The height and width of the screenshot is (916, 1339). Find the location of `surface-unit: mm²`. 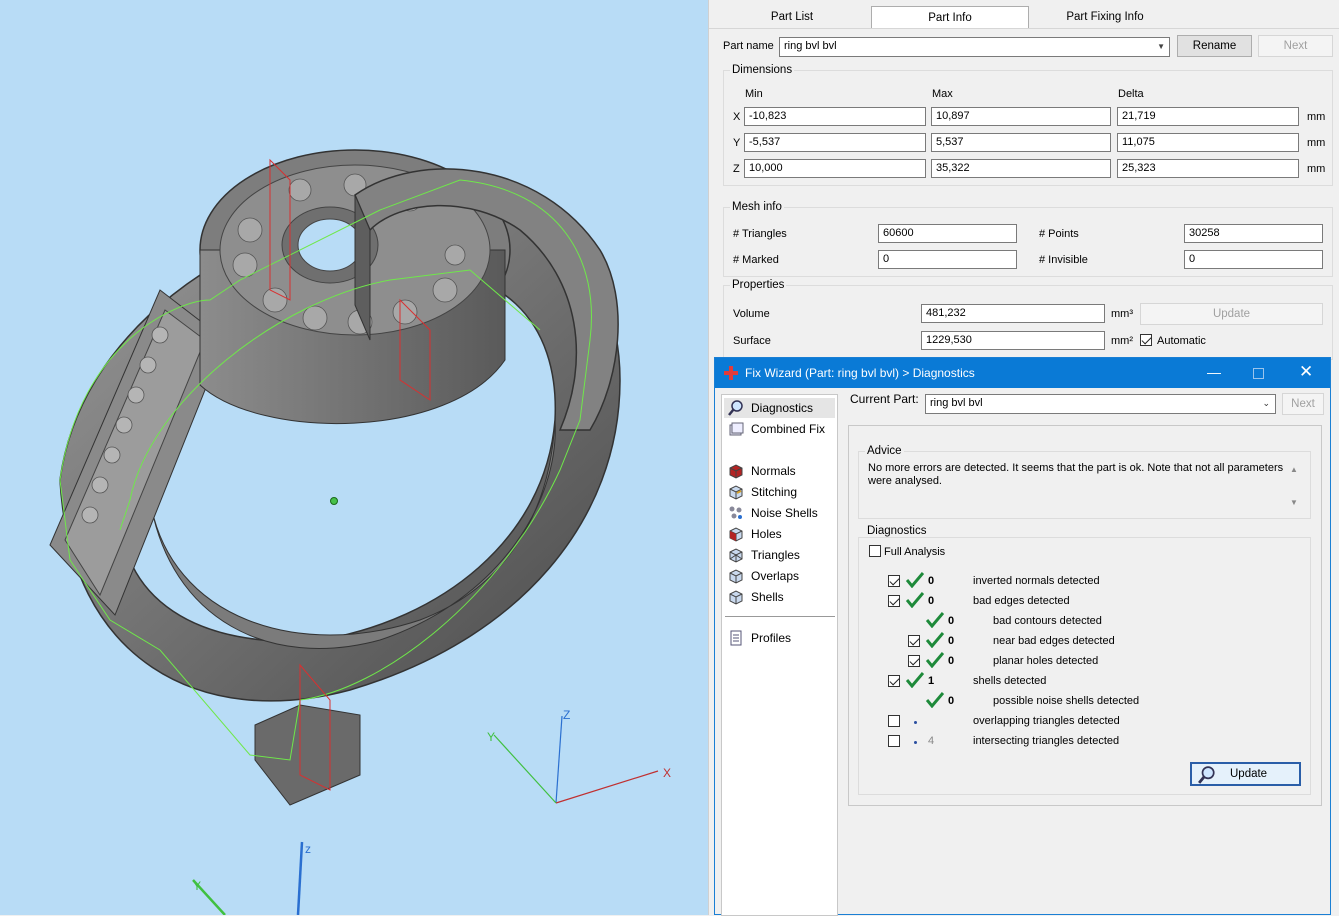

surface-unit: mm² is located at coordinates (1122, 341).